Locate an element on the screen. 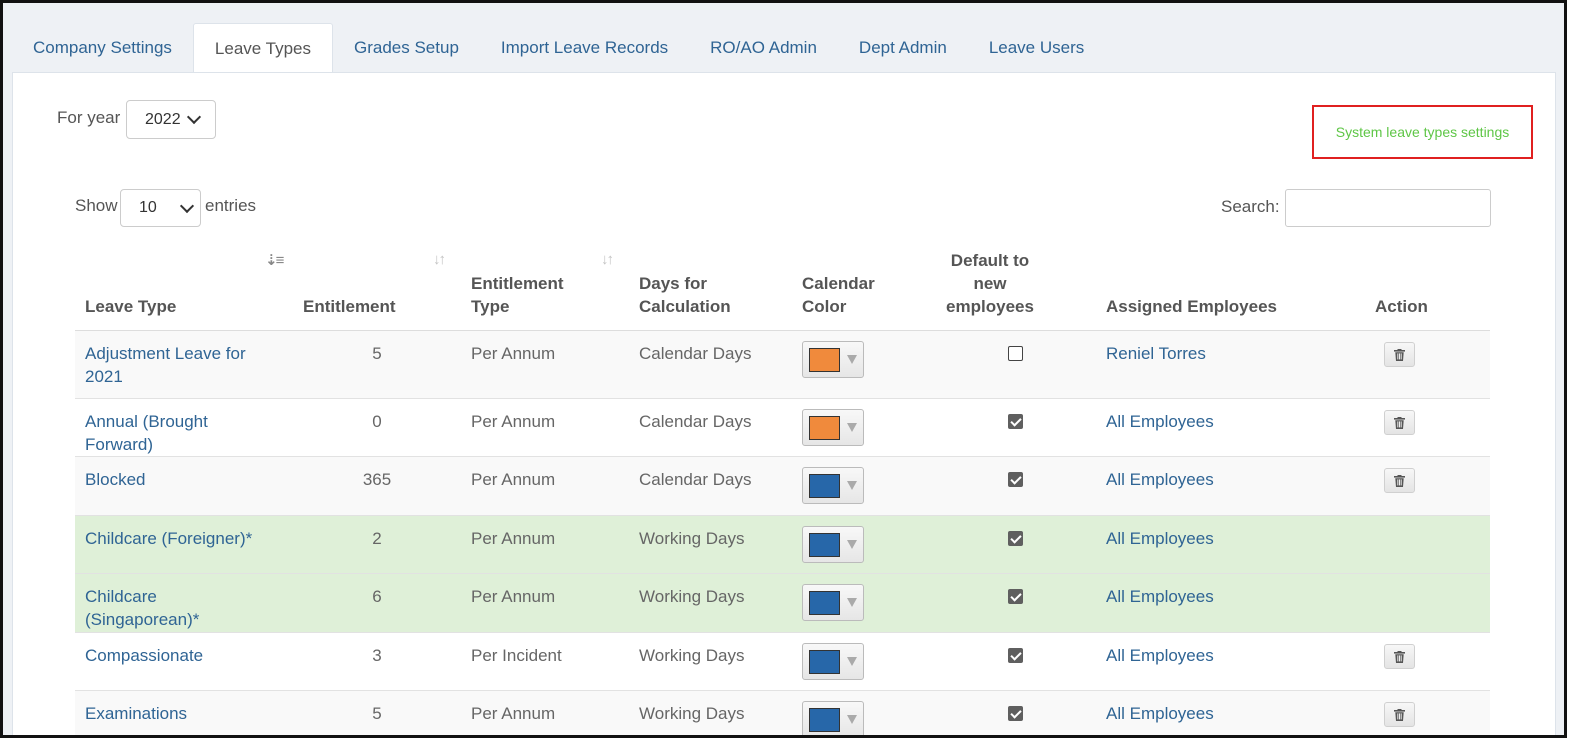 The height and width of the screenshot is (743, 1577). search-input is located at coordinates (1388, 208).